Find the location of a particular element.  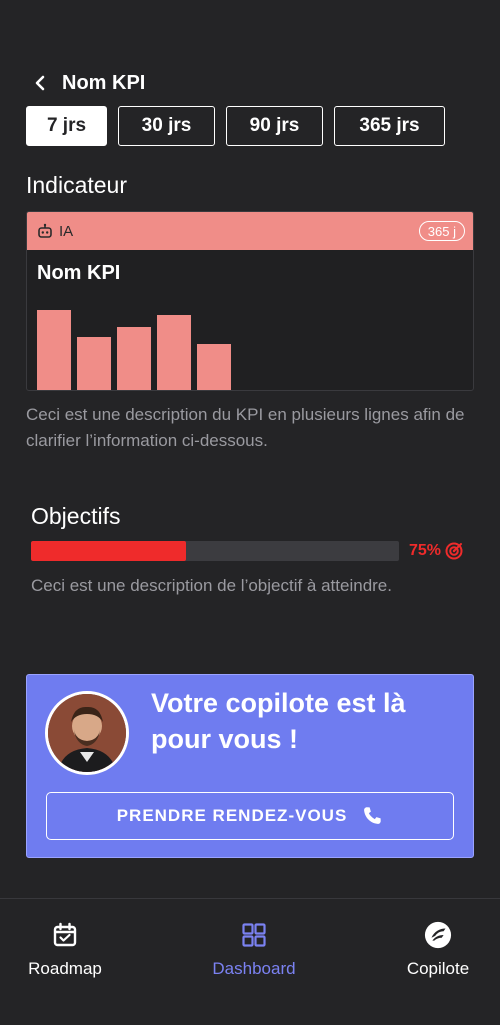

nav-label-dashboard: Dashboard is located at coordinates (254, 968).